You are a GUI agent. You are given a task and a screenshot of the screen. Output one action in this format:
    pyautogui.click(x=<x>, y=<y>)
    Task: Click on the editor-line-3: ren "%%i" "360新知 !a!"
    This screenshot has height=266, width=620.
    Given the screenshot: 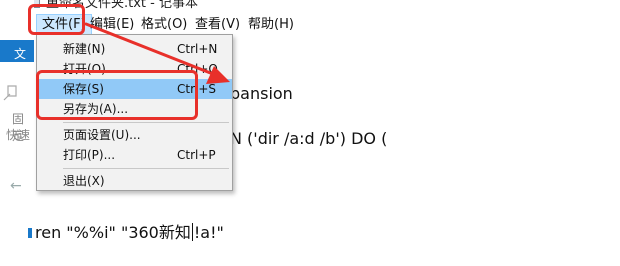 What is the action you would take?
    pyautogui.click(x=129, y=231)
    